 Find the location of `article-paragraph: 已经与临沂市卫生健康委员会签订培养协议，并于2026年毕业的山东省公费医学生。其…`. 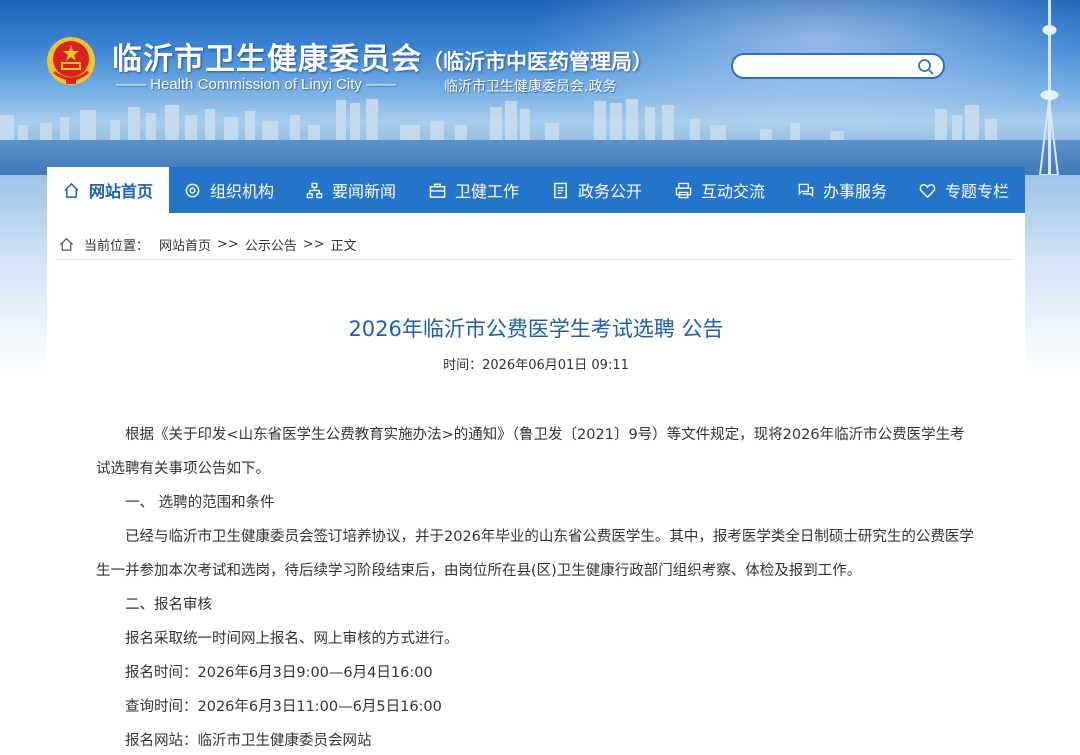

article-paragraph: 已经与临沂市卫生健康委员会签订培养协议，并于2026年毕业的山东省公费医学生。其… is located at coordinates (535, 554).